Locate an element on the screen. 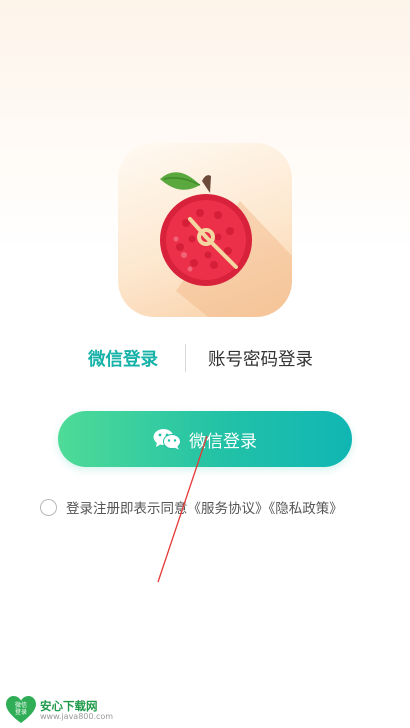 The width and height of the screenshot is (410, 728). watermark-heart-logo: 微信 登录 is located at coordinates (21, 709).